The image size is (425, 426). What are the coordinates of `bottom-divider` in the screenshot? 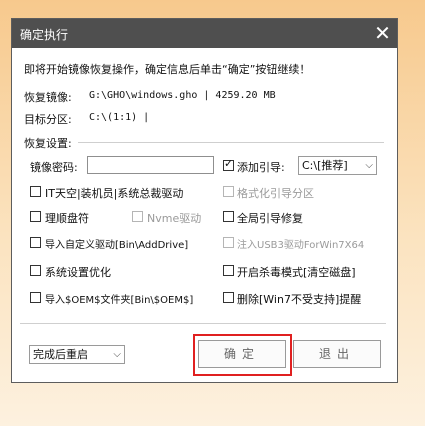 It's located at (203, 323).